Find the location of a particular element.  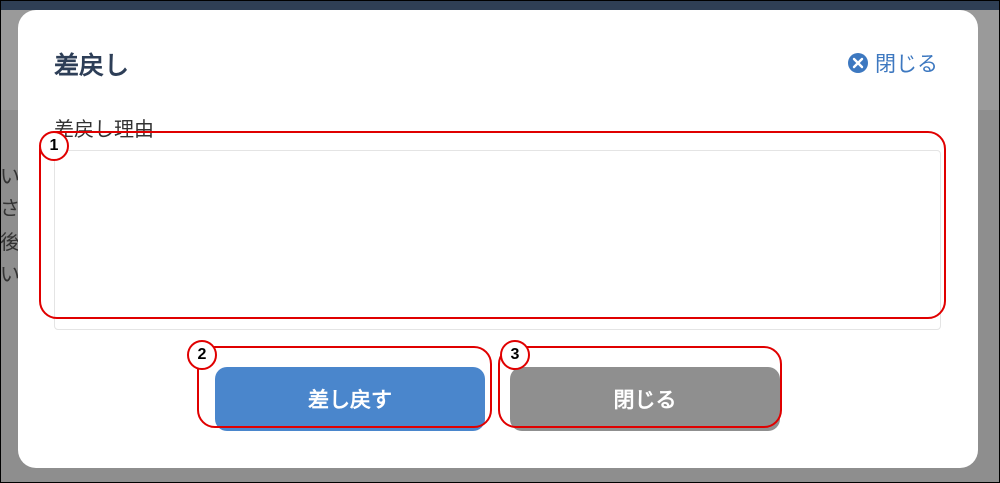

close-circle-icon is located at coordinates (858, 63).